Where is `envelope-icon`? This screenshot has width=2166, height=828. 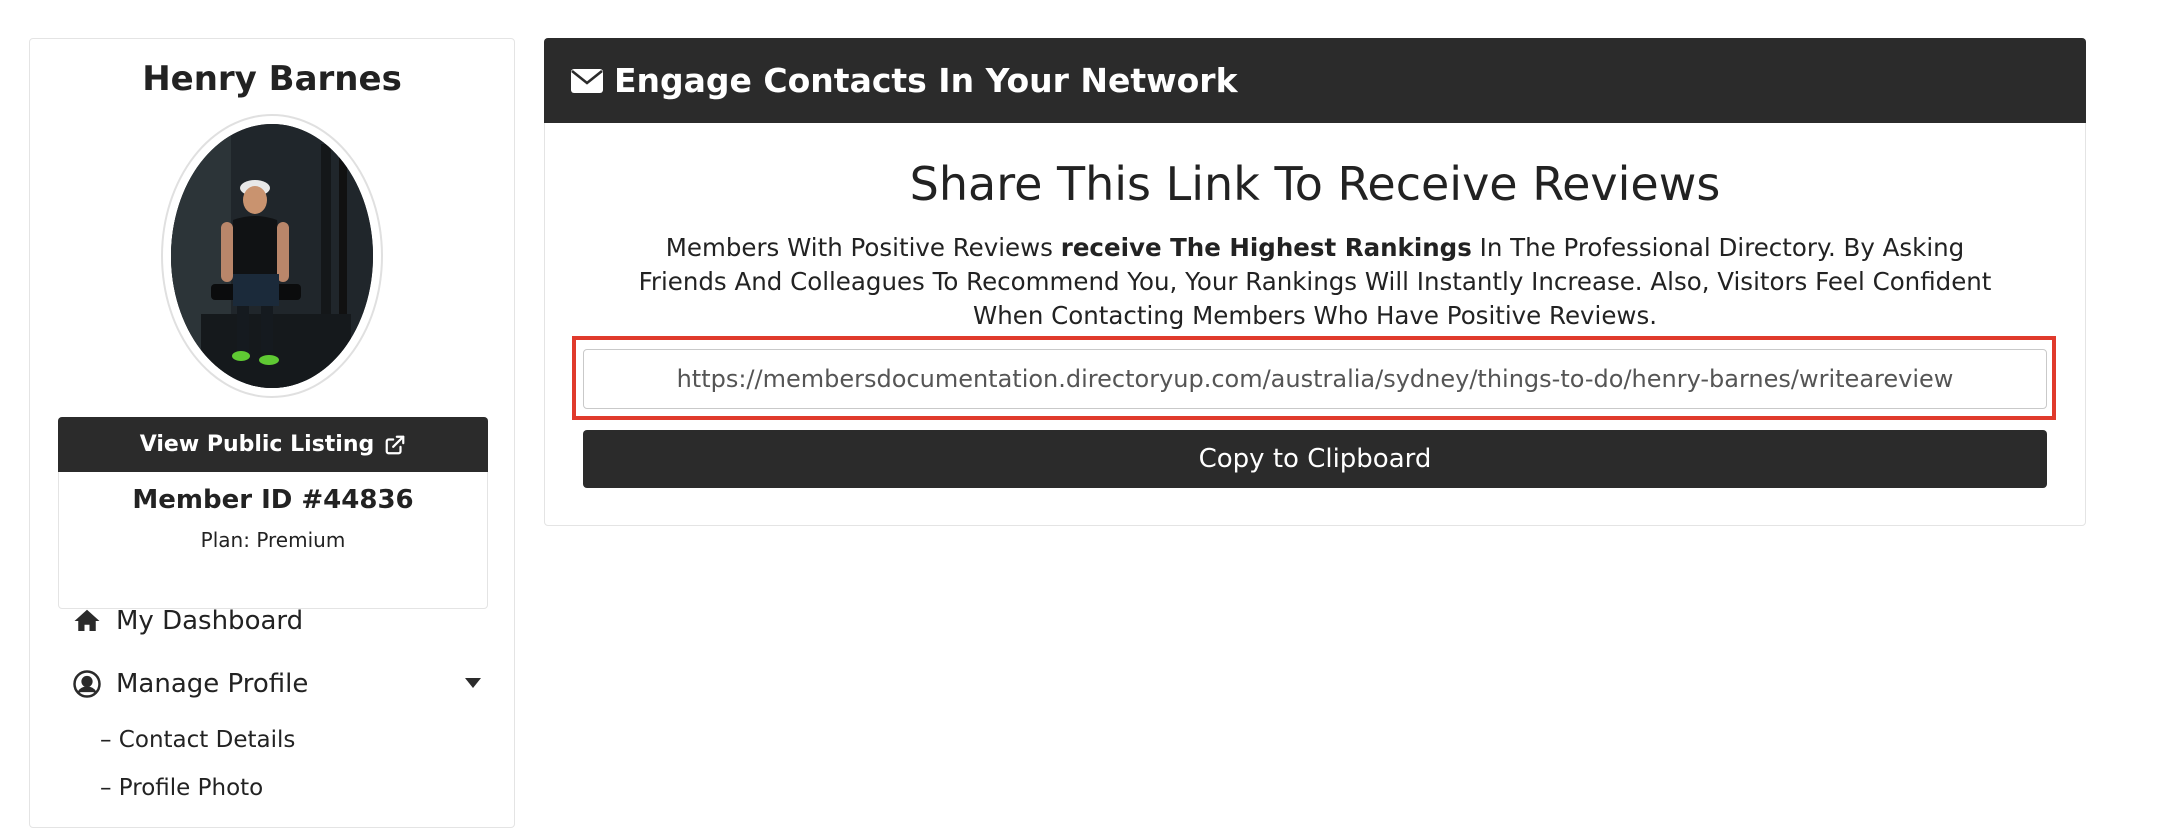 envelope-icon is located at coordinates (587, 81).